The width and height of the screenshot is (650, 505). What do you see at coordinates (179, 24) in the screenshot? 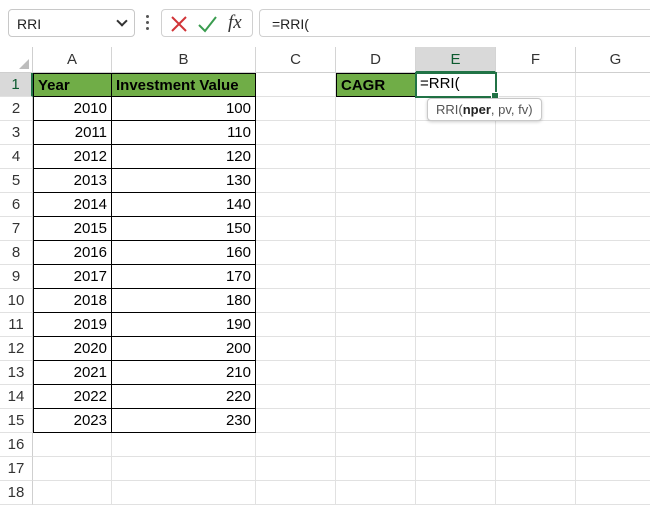
I see `cancel-x-icon` at bounding box center [179, 24].